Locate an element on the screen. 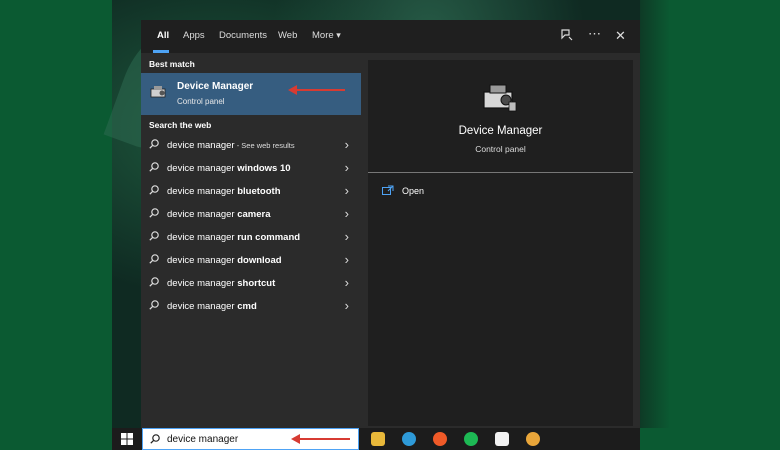 The width and height of the screenshot is (780, 450). suggestion-bold: run command is located at coordinates (269, 237).